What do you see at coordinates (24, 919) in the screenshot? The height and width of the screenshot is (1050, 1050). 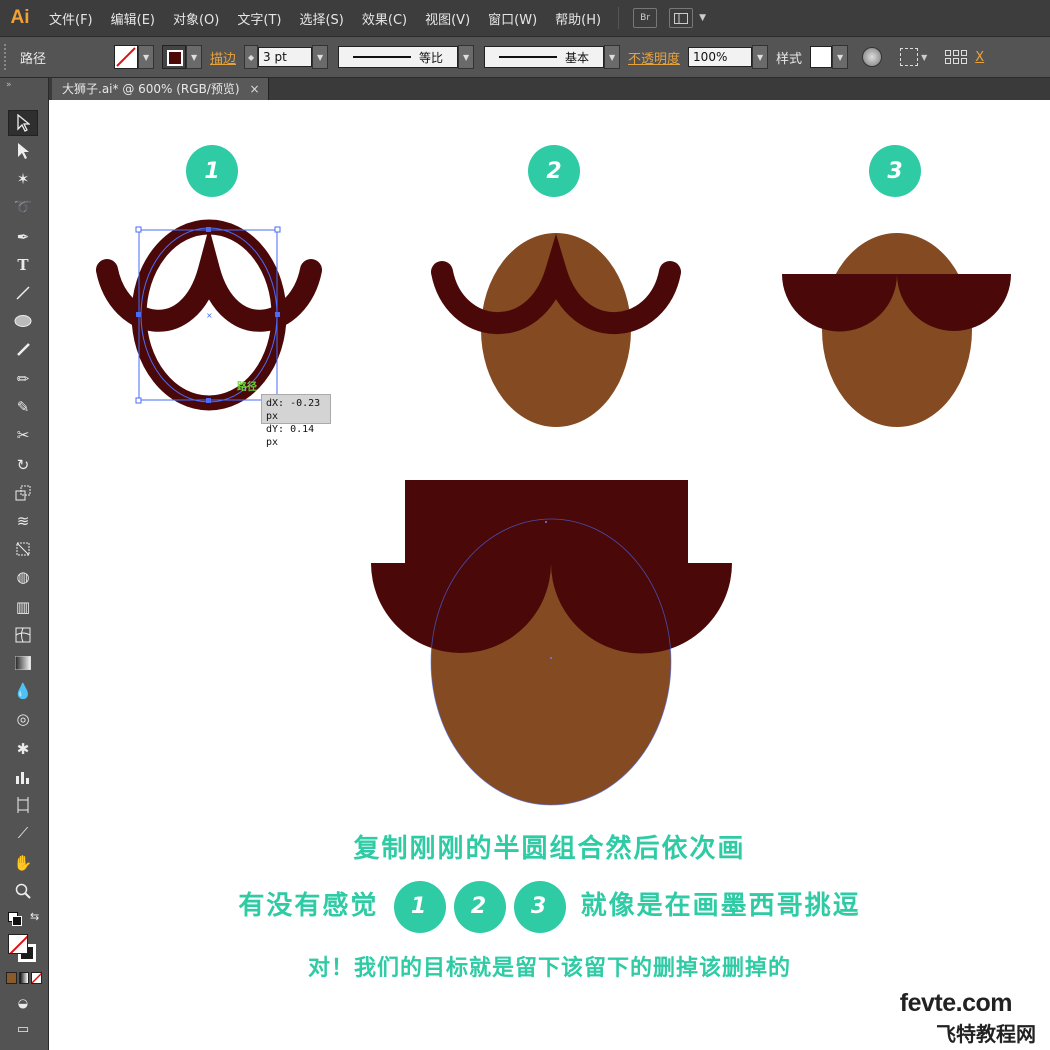 I see `default-colors-icon: ⇆` at bounding box center [24, 919].